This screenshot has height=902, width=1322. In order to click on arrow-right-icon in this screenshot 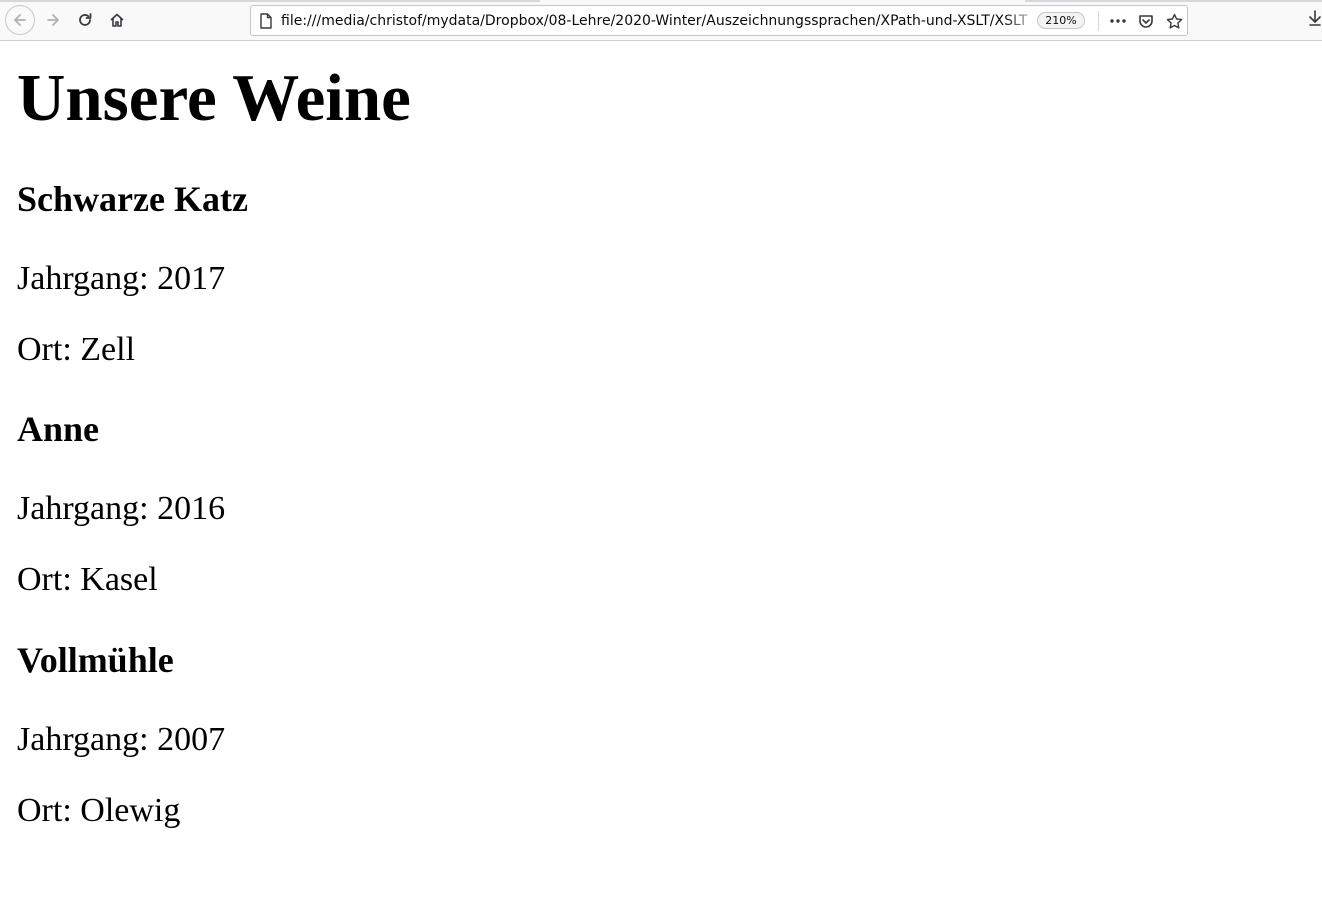, I will do `click(53, 20)`.